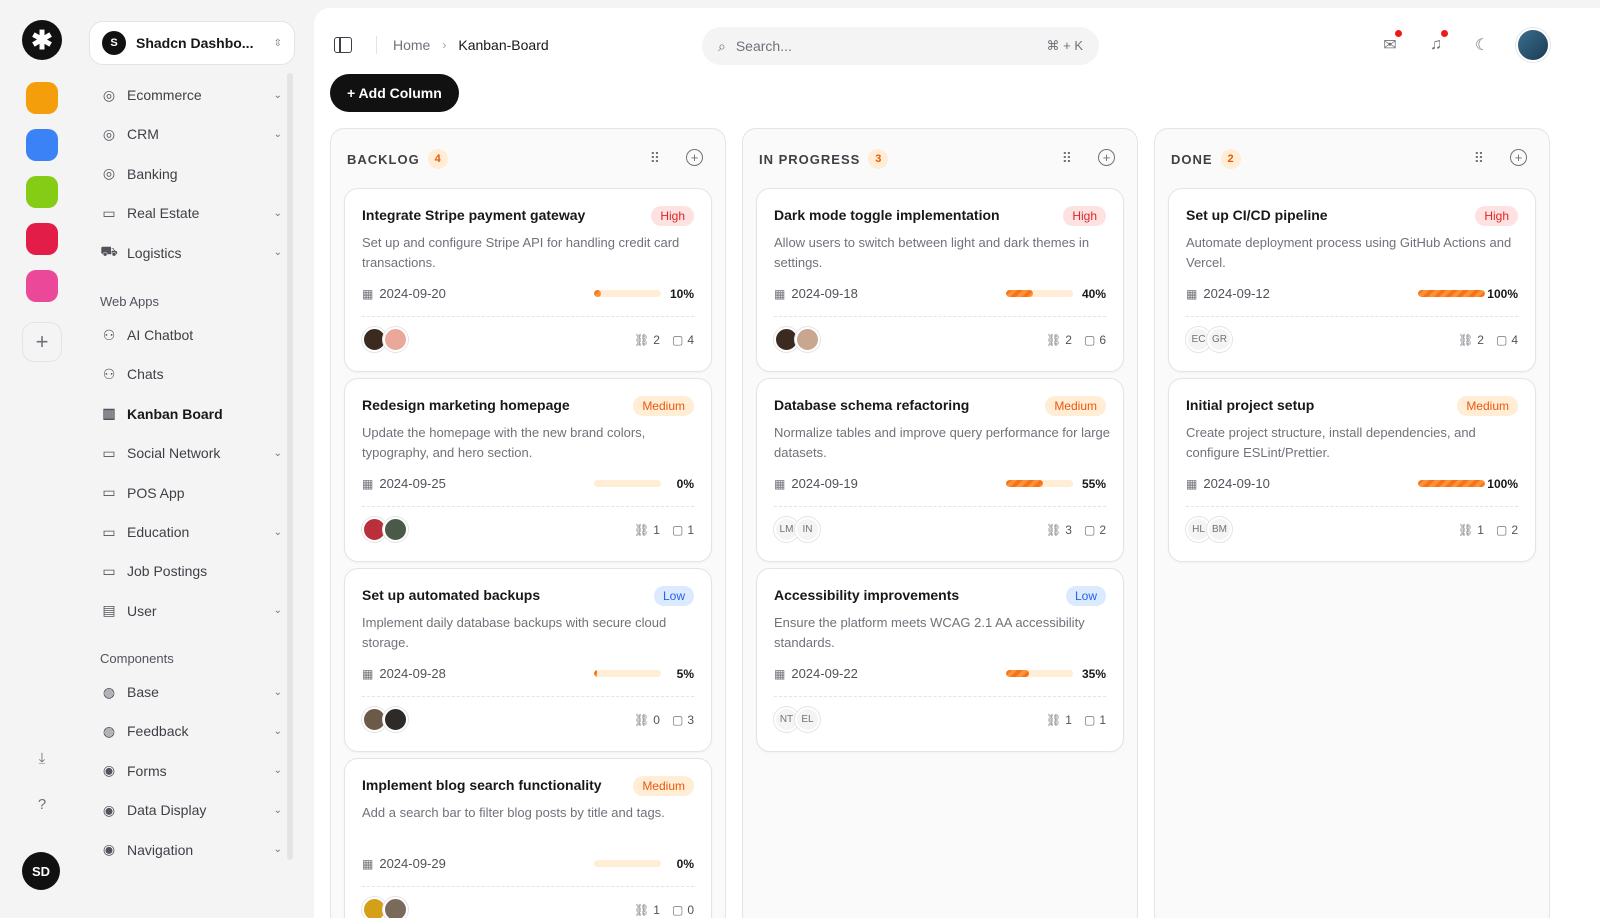 The image size is (1600, 918). I want to click on priority-badge: Low, so click(1085, 596).